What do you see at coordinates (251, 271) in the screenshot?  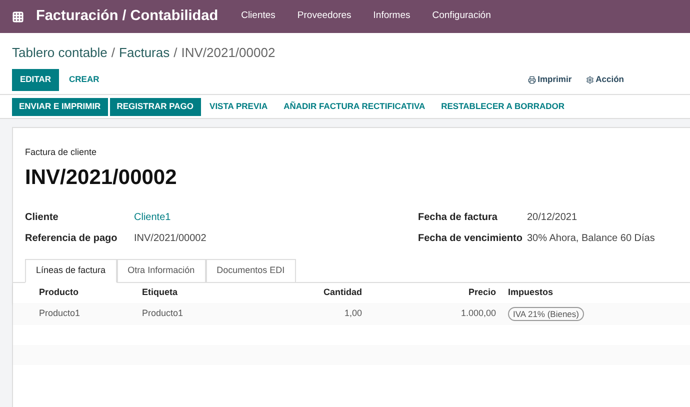 I see `tab: Documentos EDI` at bounding box center [251, 271].